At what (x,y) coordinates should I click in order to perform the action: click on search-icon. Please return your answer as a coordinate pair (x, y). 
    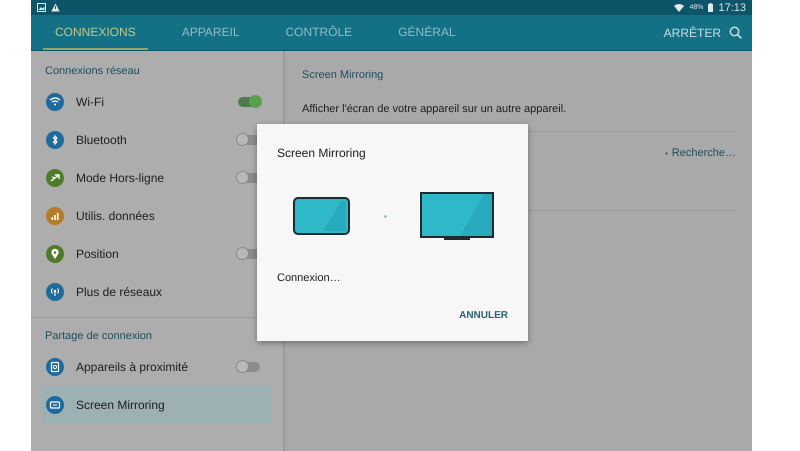
    Looking at the image, I should click on (735, 32).